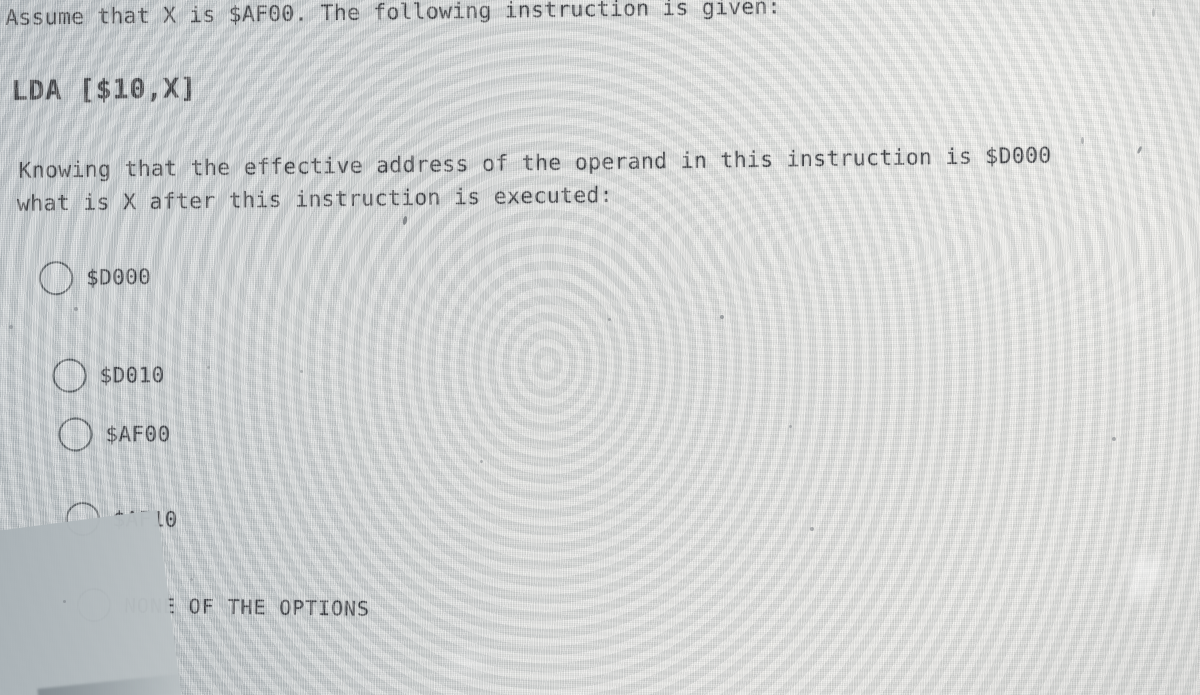  I want to click on answer-option-label: $AF00, so click(138, 434).